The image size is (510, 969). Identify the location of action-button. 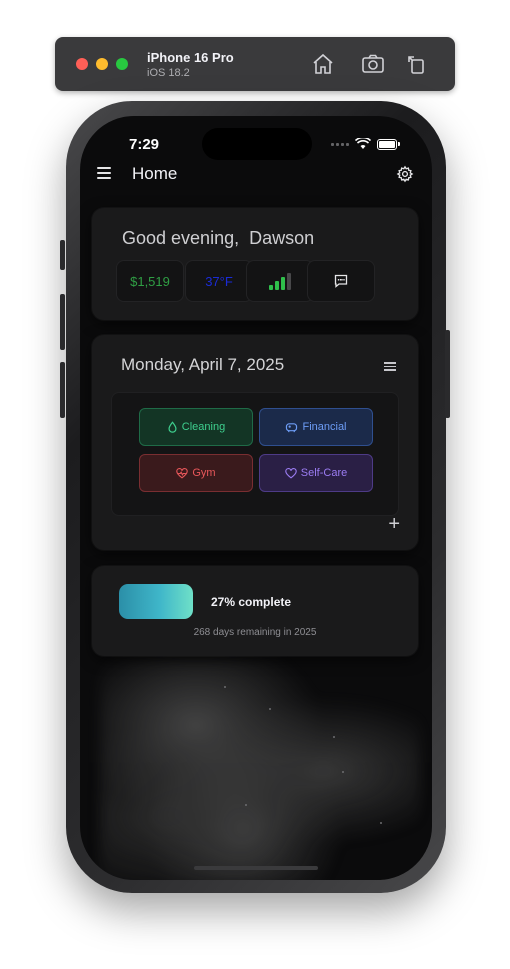
(62, 255).